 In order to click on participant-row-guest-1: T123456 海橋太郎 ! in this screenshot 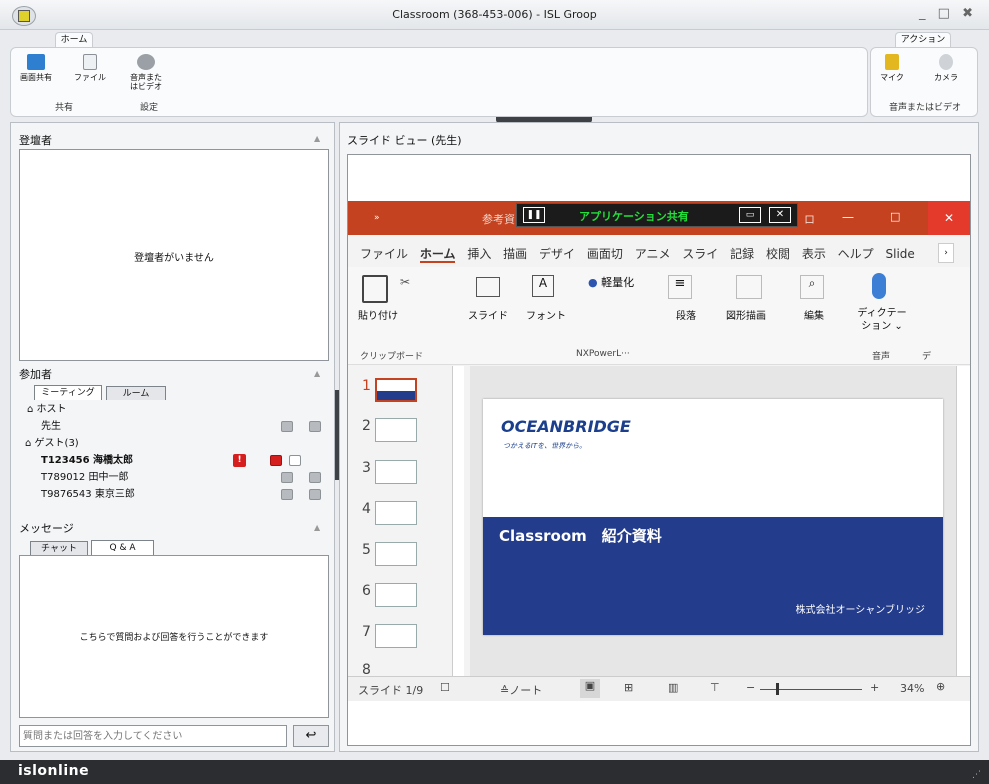, I will do `click(197, 461)`.